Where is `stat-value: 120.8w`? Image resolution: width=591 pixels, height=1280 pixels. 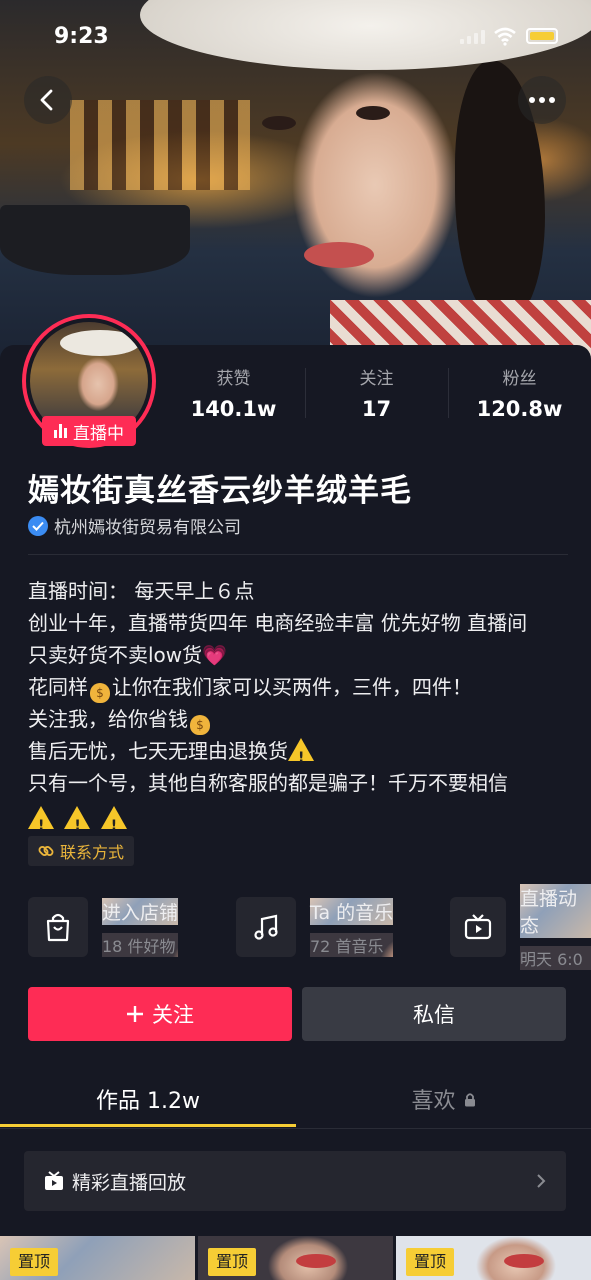
stat-value: 120.8w is located at coordinates (519, 409).